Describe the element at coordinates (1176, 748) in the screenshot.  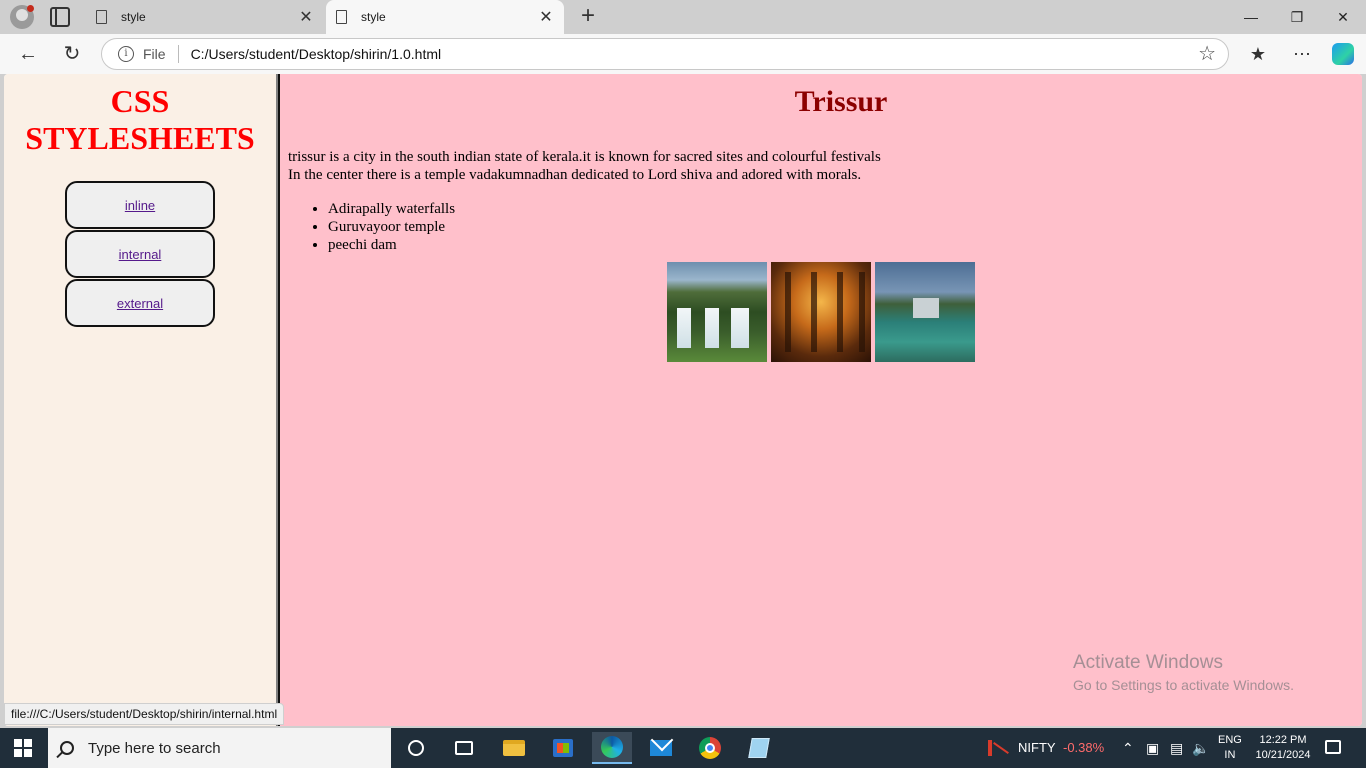
I see `network-icon: ▤` at that location.